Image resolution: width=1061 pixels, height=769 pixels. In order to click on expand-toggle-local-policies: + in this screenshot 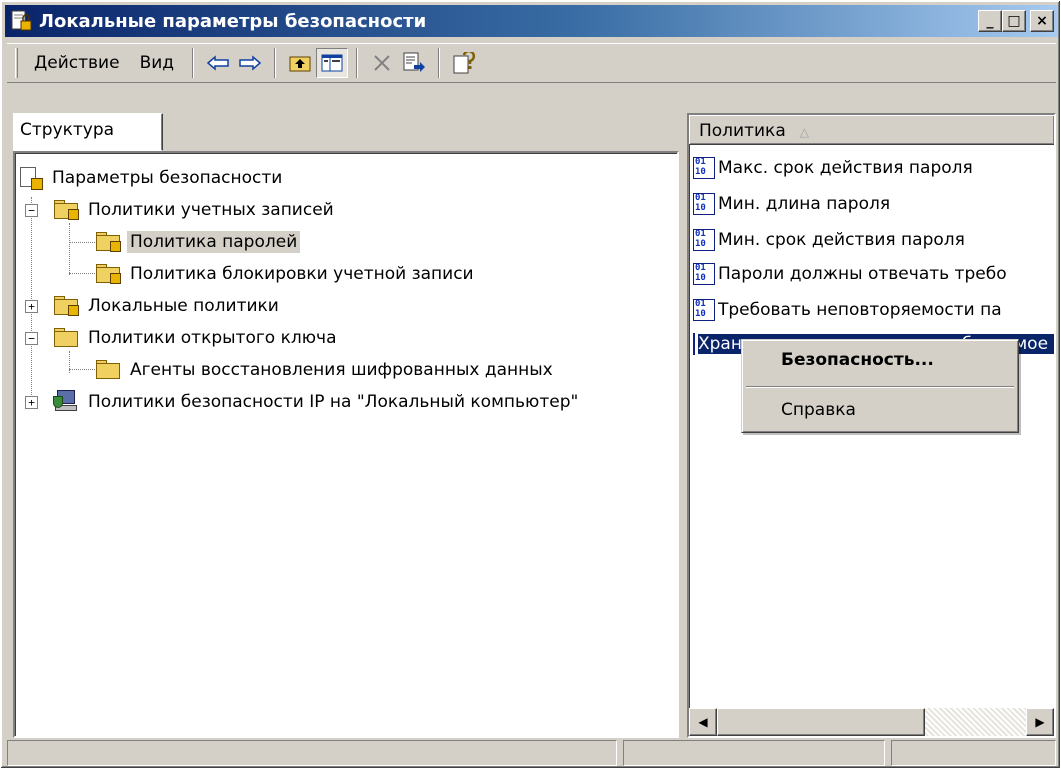, I will do `click(31, 306)`.